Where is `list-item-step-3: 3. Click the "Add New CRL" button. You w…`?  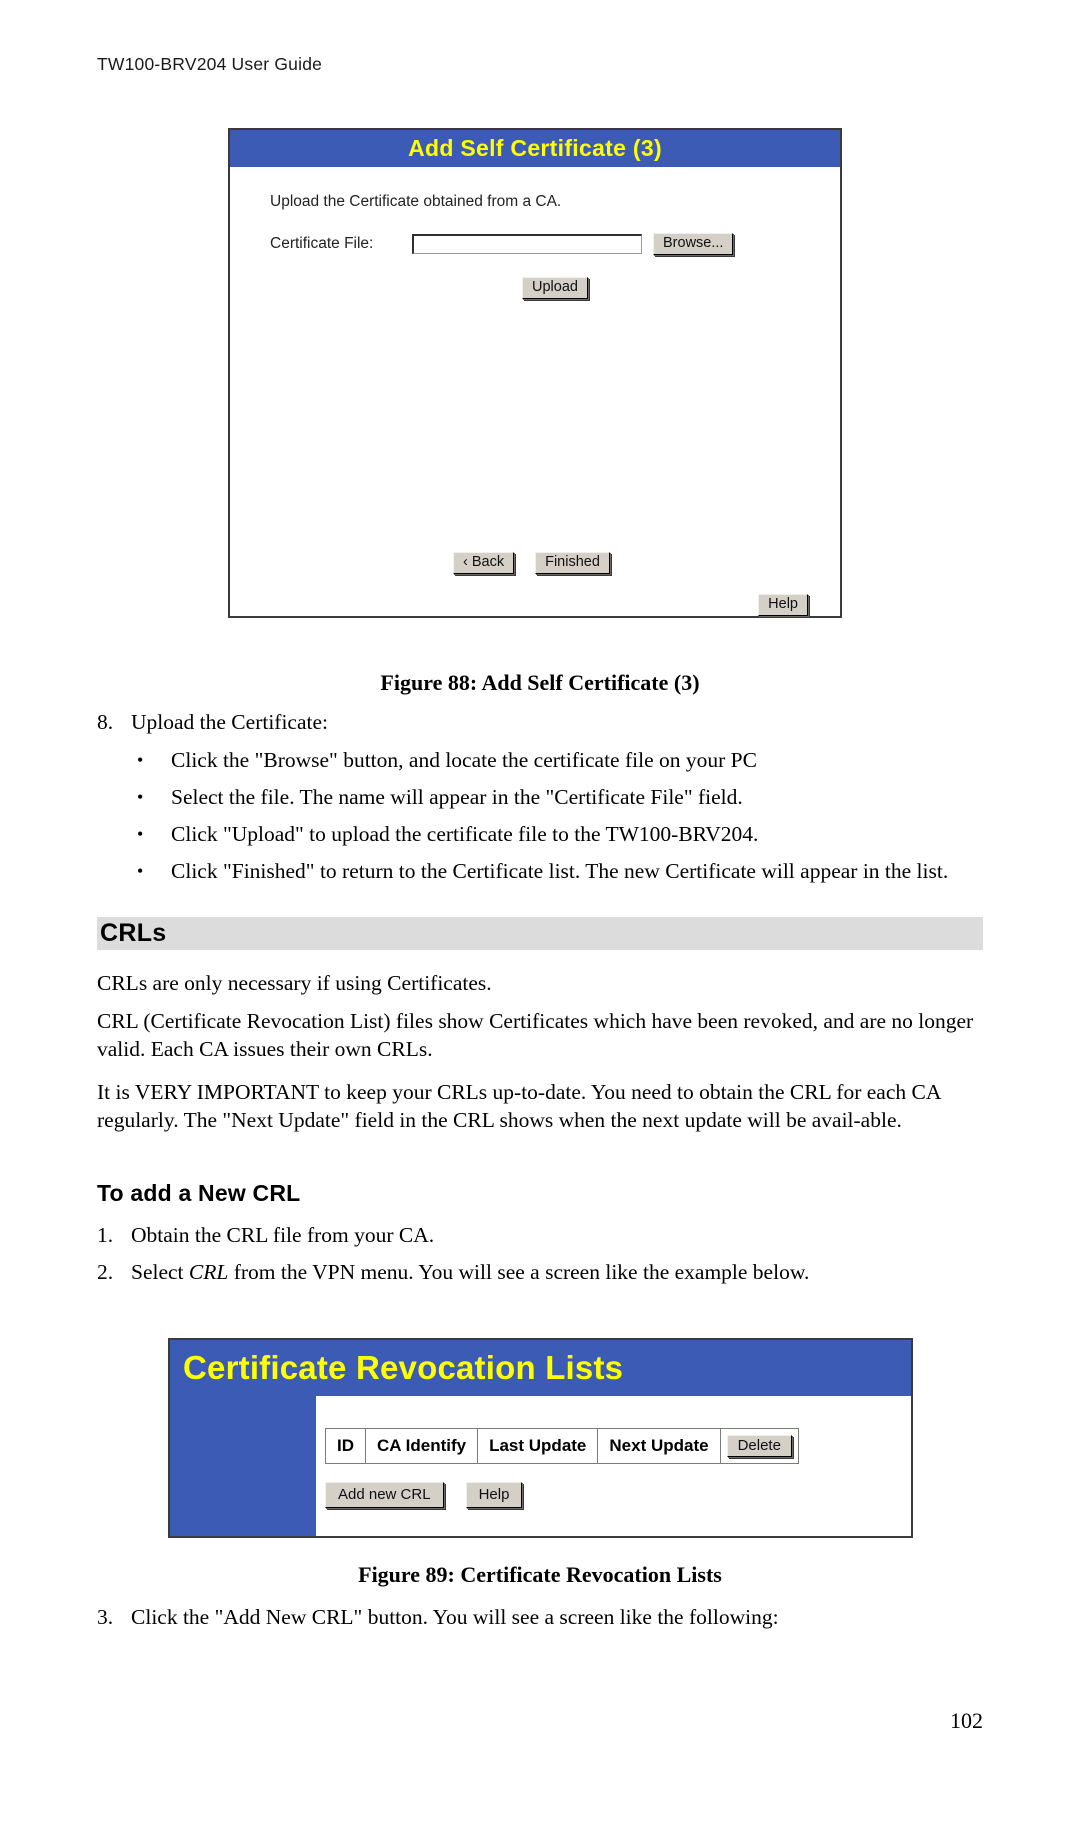 list-item-step-3: 3. Click the "Add New CRL" button. You w… is located at coordinates (540, 1618).